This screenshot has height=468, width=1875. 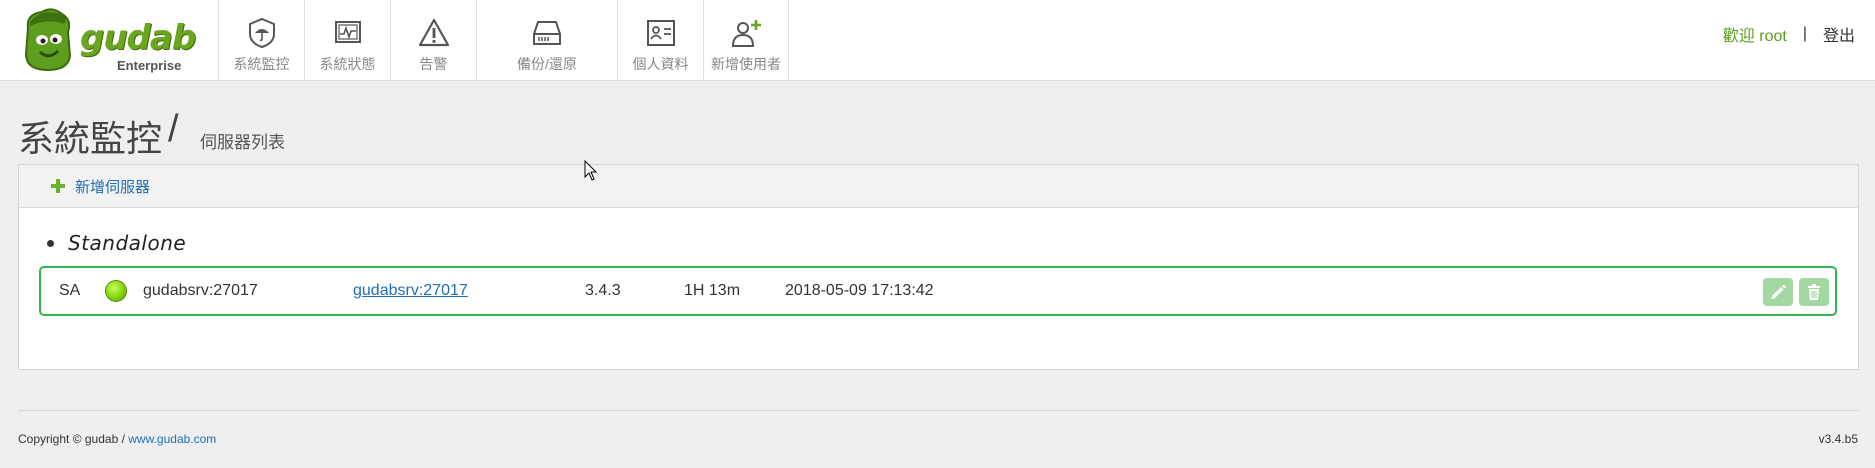 I want to click on logo-wordmark: gudab, so click(x=138, y=38).